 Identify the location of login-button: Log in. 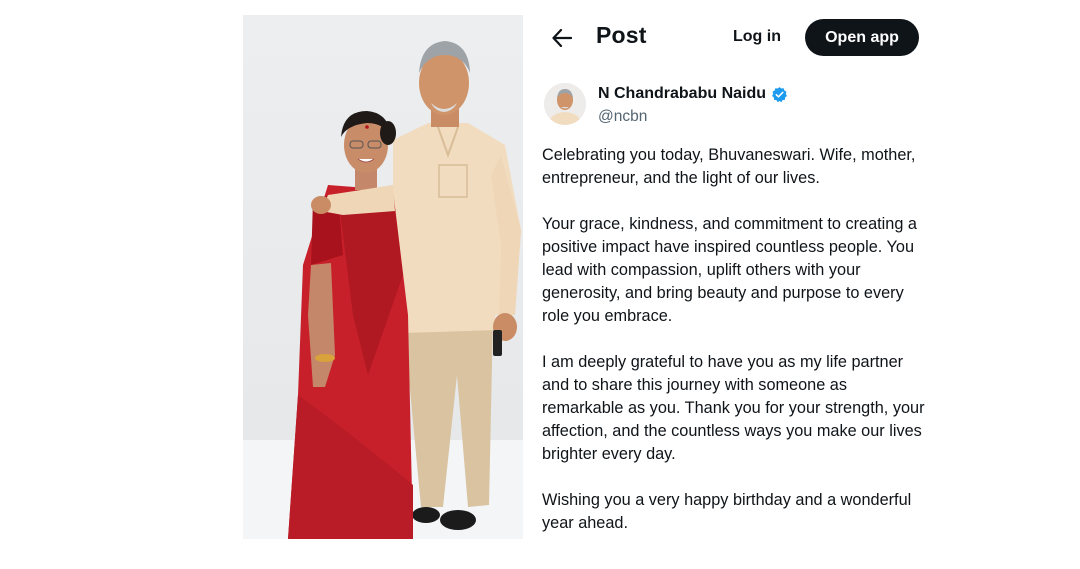
(757, 37).